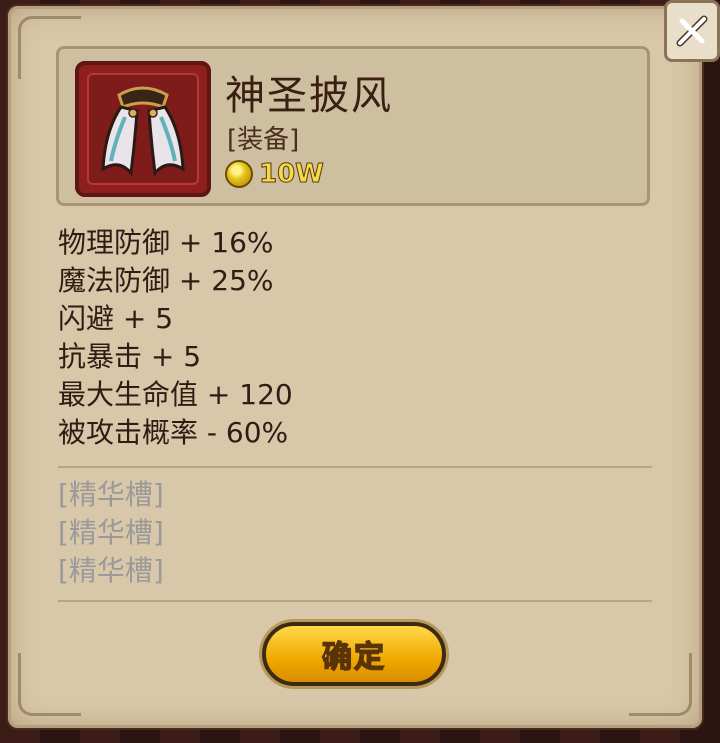 This screenshot has width=720, height=743. Describe the element at coordinates (173, 432) in the screenshot. I see `stat-line: 被攻击概率 - 60%` at that location.